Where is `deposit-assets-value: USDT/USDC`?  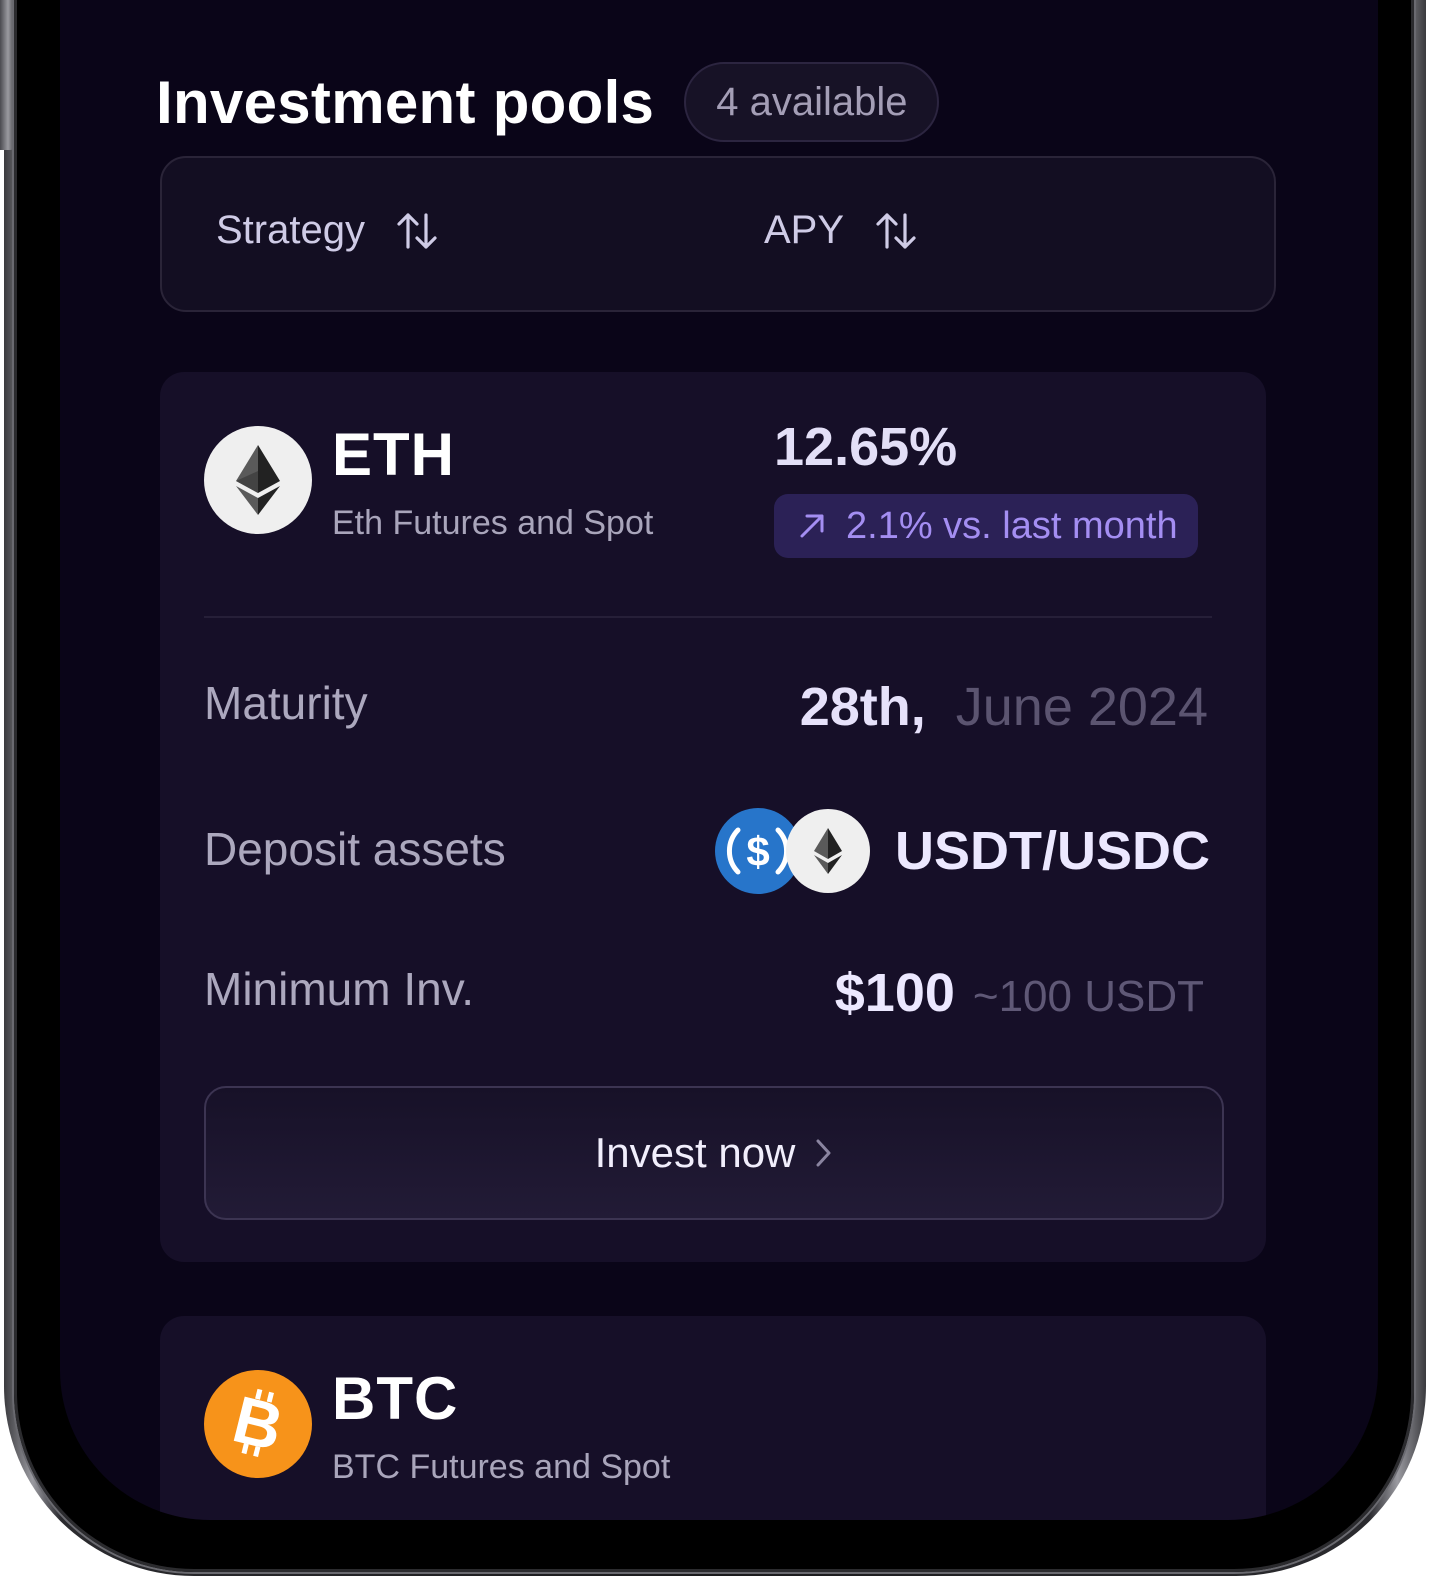
deposit-assets-value: USDT/USDC is located at coordinates (1052, 851).